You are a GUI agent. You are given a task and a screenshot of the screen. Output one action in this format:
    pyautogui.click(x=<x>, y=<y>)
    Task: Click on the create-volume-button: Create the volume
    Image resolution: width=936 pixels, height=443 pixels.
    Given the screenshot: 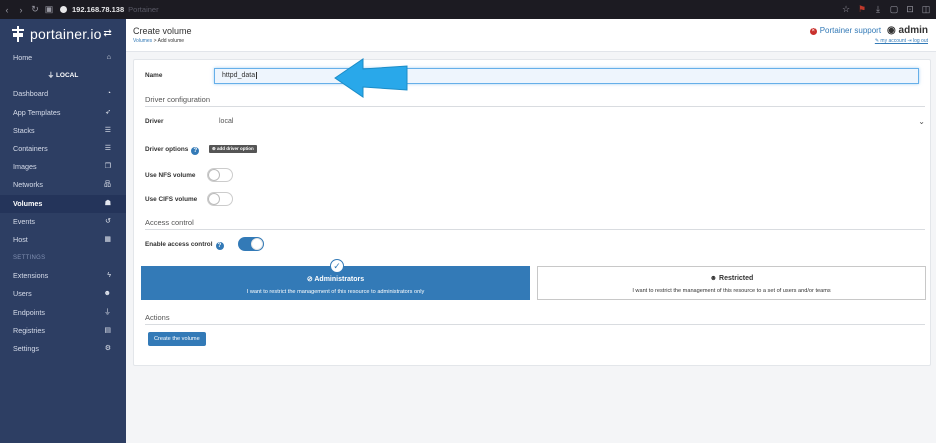 What is the action you would take?
    pyautogui.click(x=177, y=339)
    